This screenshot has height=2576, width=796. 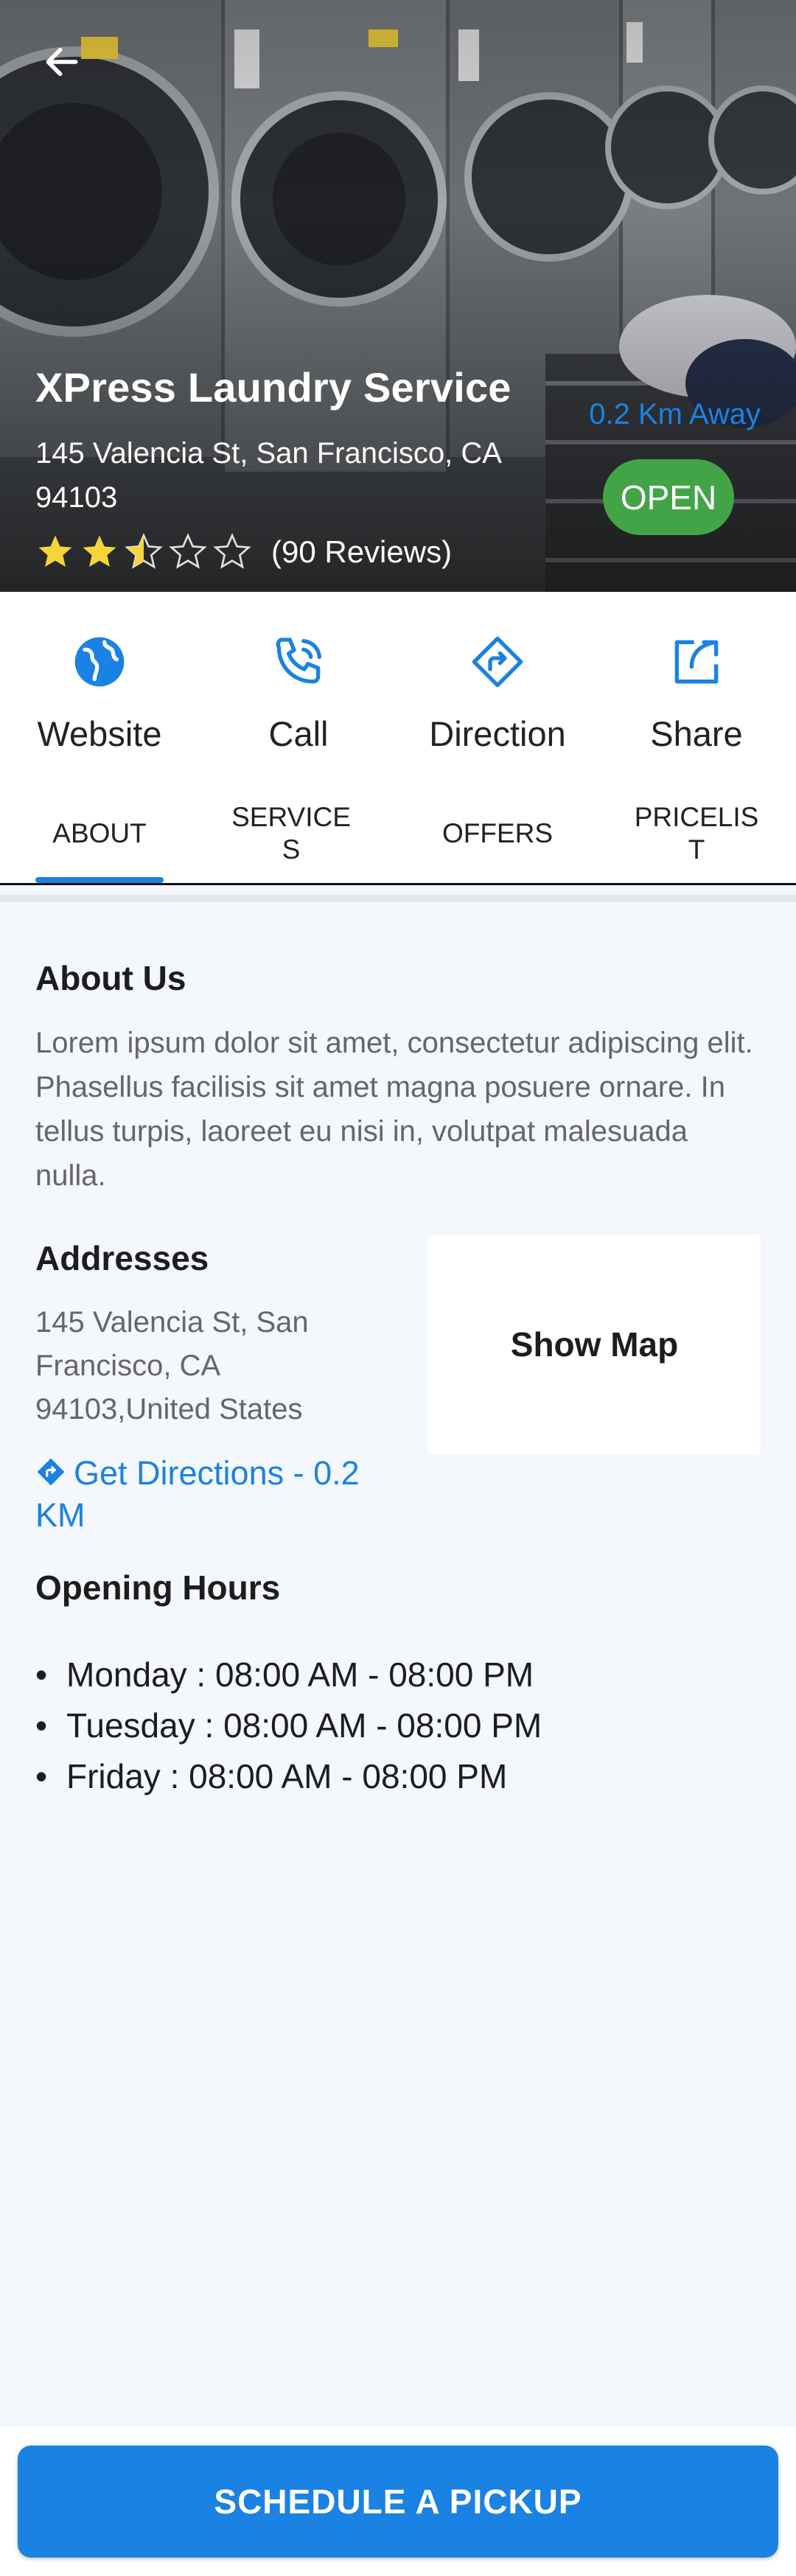 What do you see at coordinates (158, 1587) in the screenshot?
I see `opening-hours-heading: Opening Hours` at bounding box center [158, 1587].